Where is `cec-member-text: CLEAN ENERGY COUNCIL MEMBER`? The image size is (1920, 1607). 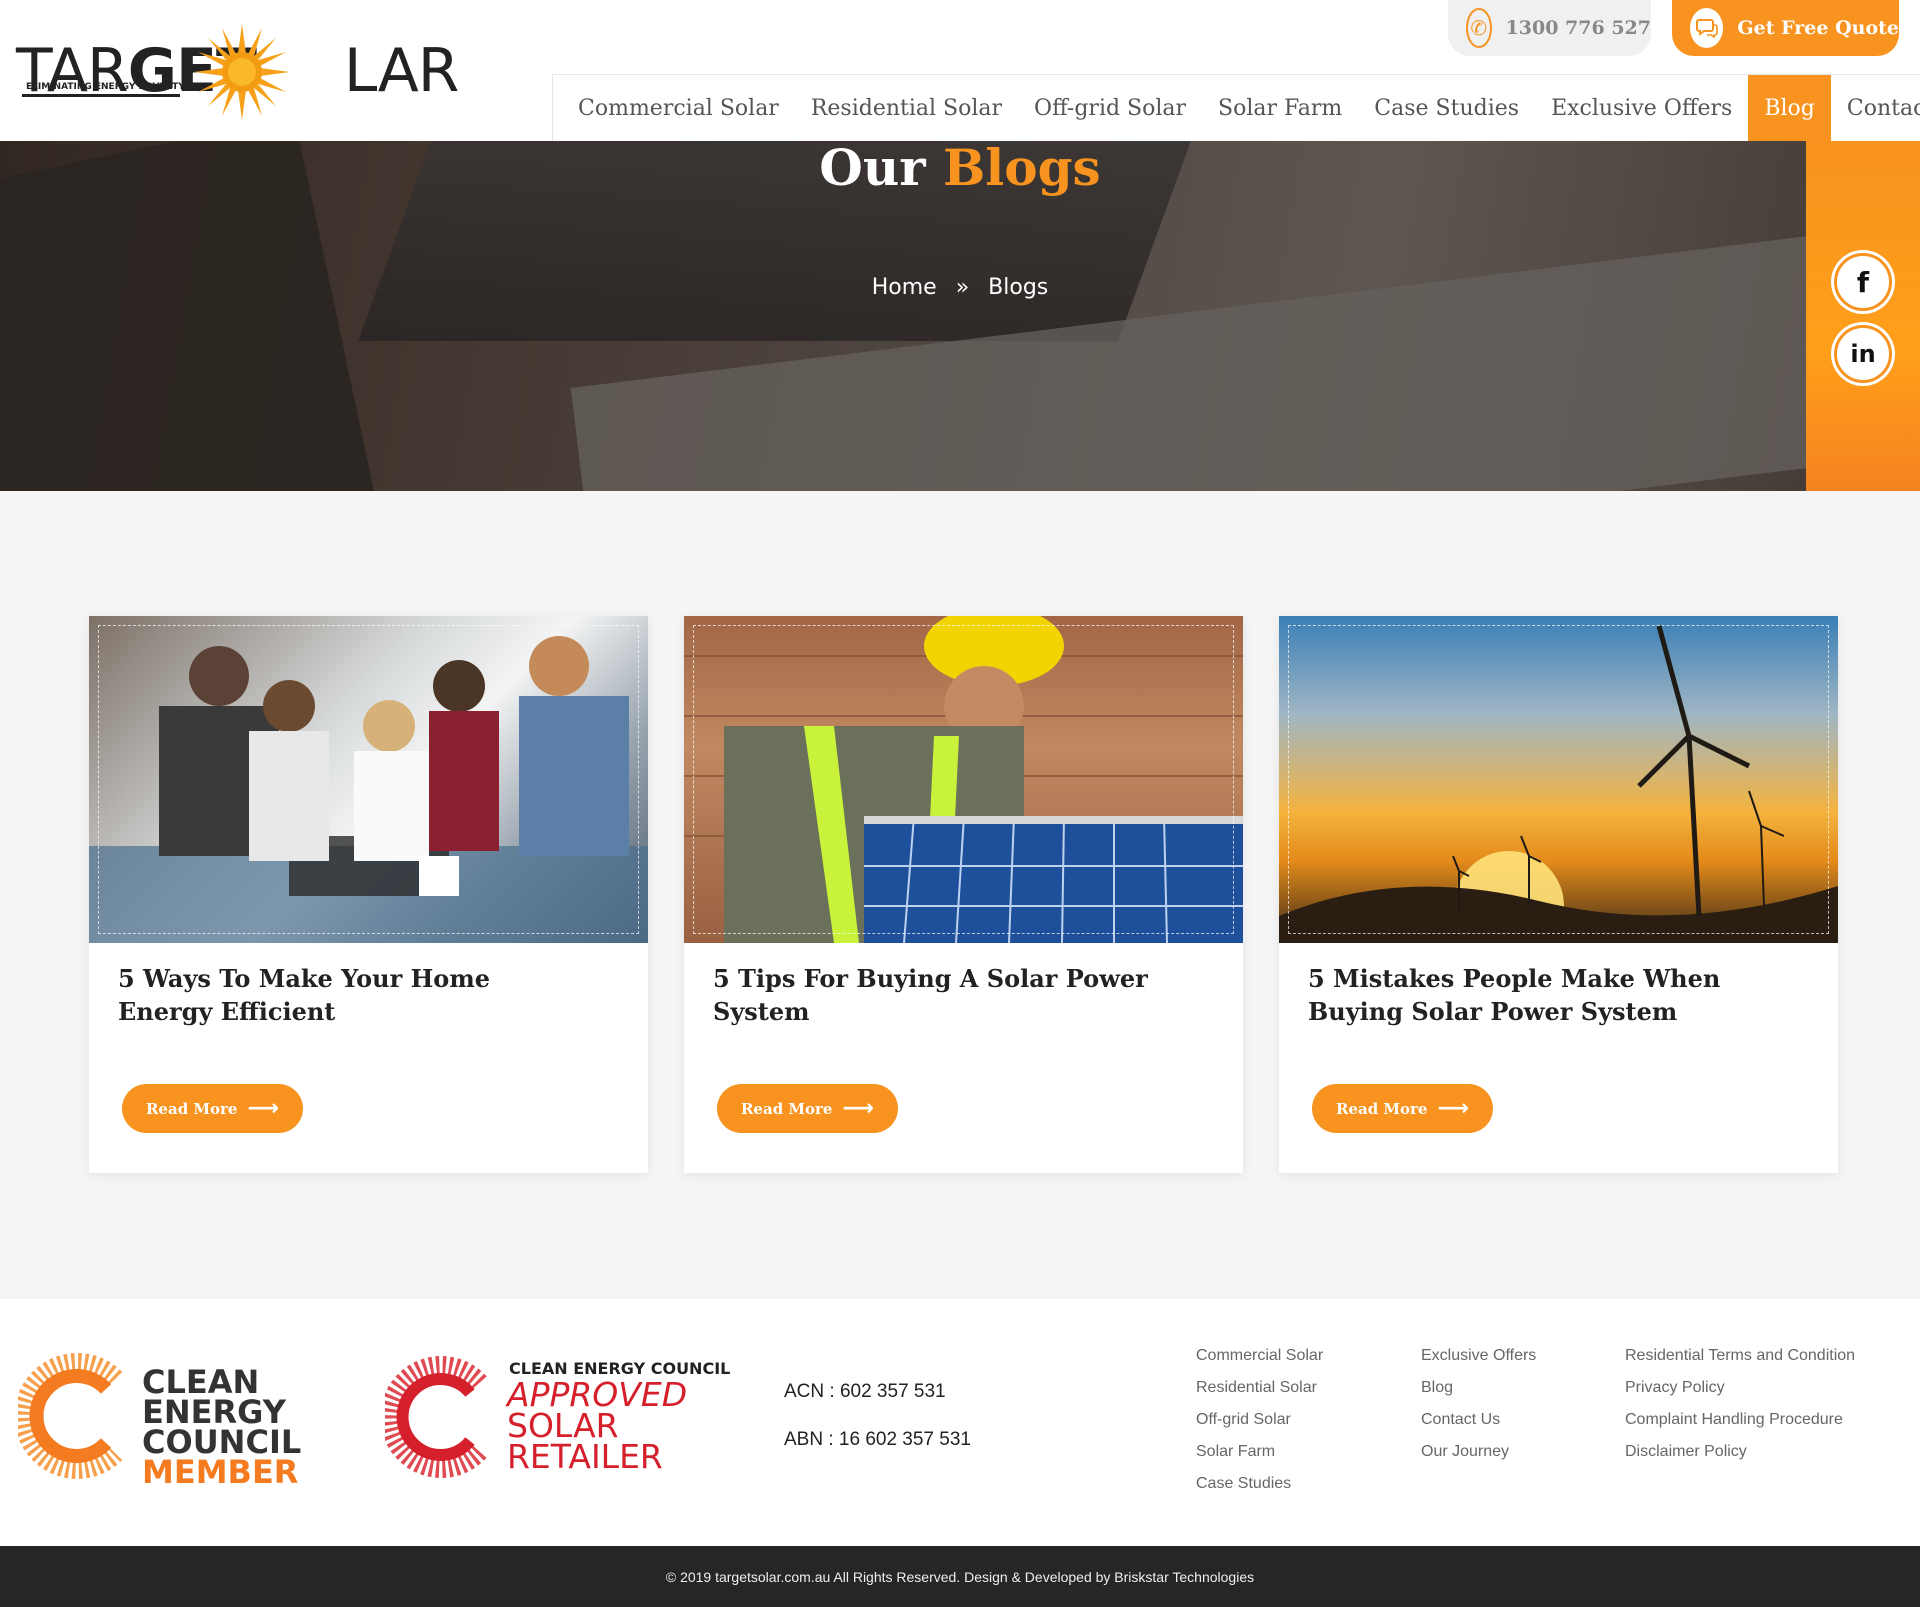 cec-member-text: CLEAN ENERGY COUNCIL MEMBER is located at coordinates (222, 1427).